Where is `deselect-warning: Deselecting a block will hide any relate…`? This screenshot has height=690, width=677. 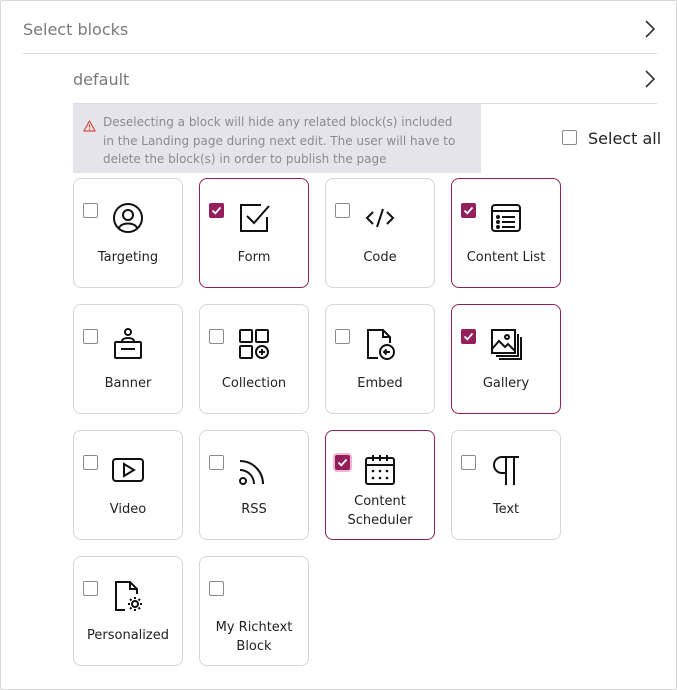 deselect-warning: Deselecting a block will hide any relate… is located at coordinates (277, 138).